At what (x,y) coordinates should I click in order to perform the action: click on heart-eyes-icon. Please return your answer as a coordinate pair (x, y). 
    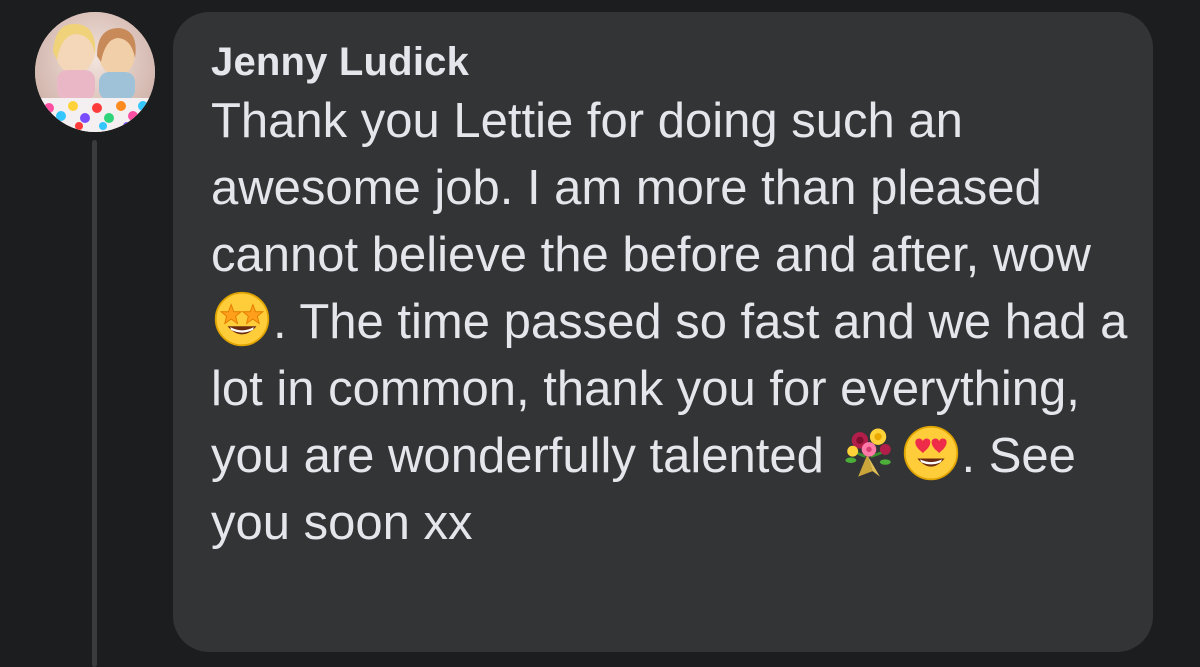
    Looking at the image, I should click on (930, 453).